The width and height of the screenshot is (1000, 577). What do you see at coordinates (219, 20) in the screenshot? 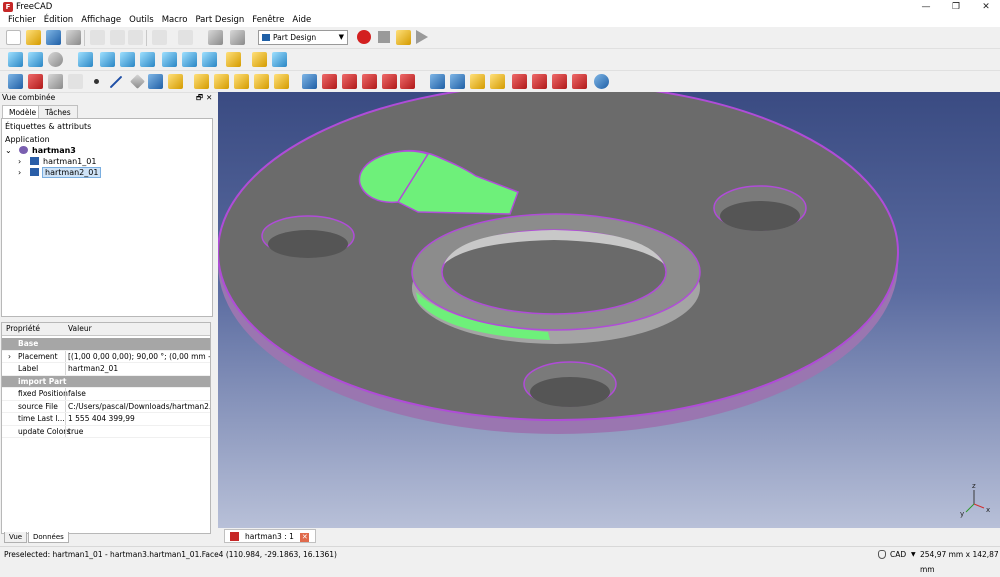
I see `menu-part-design: Part Design` at bounding box center [219, 20].